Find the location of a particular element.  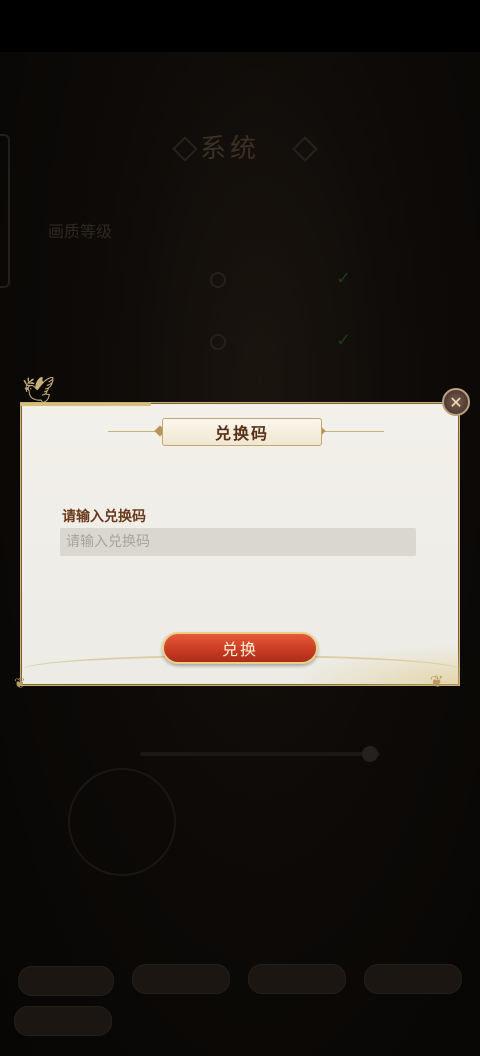

redeem-button: 兑换 is located at coordinates (240, 648).